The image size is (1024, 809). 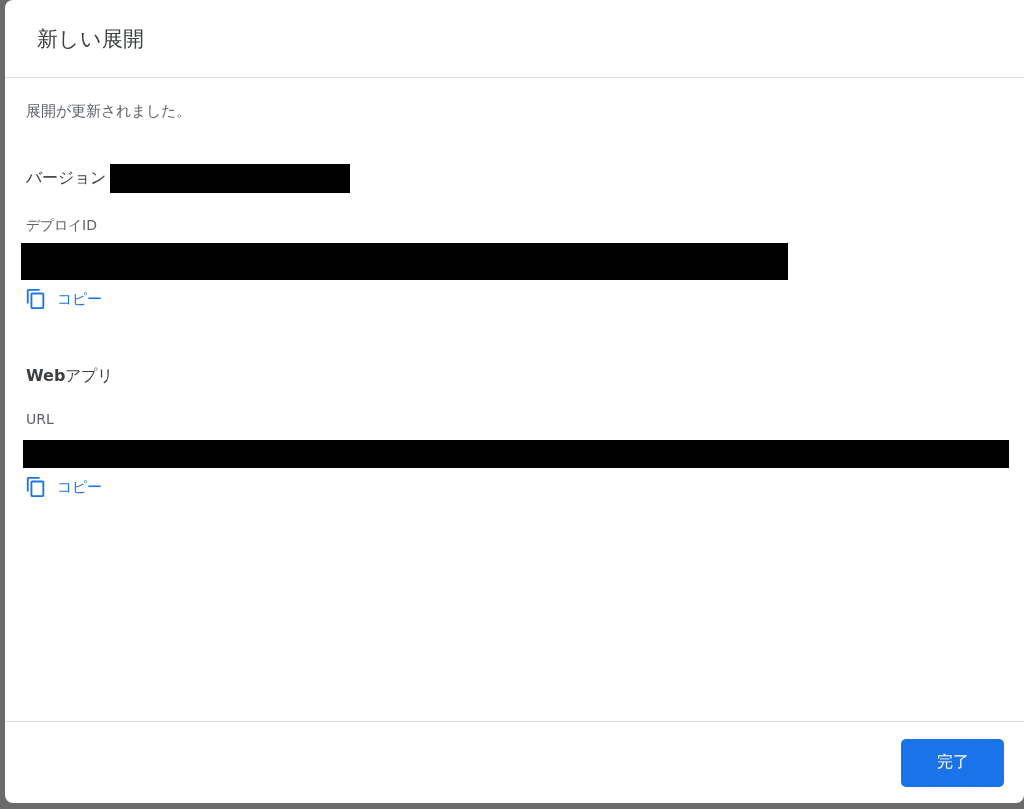 I want to click on field-label: デプロイID, so click(x=61, y=226).